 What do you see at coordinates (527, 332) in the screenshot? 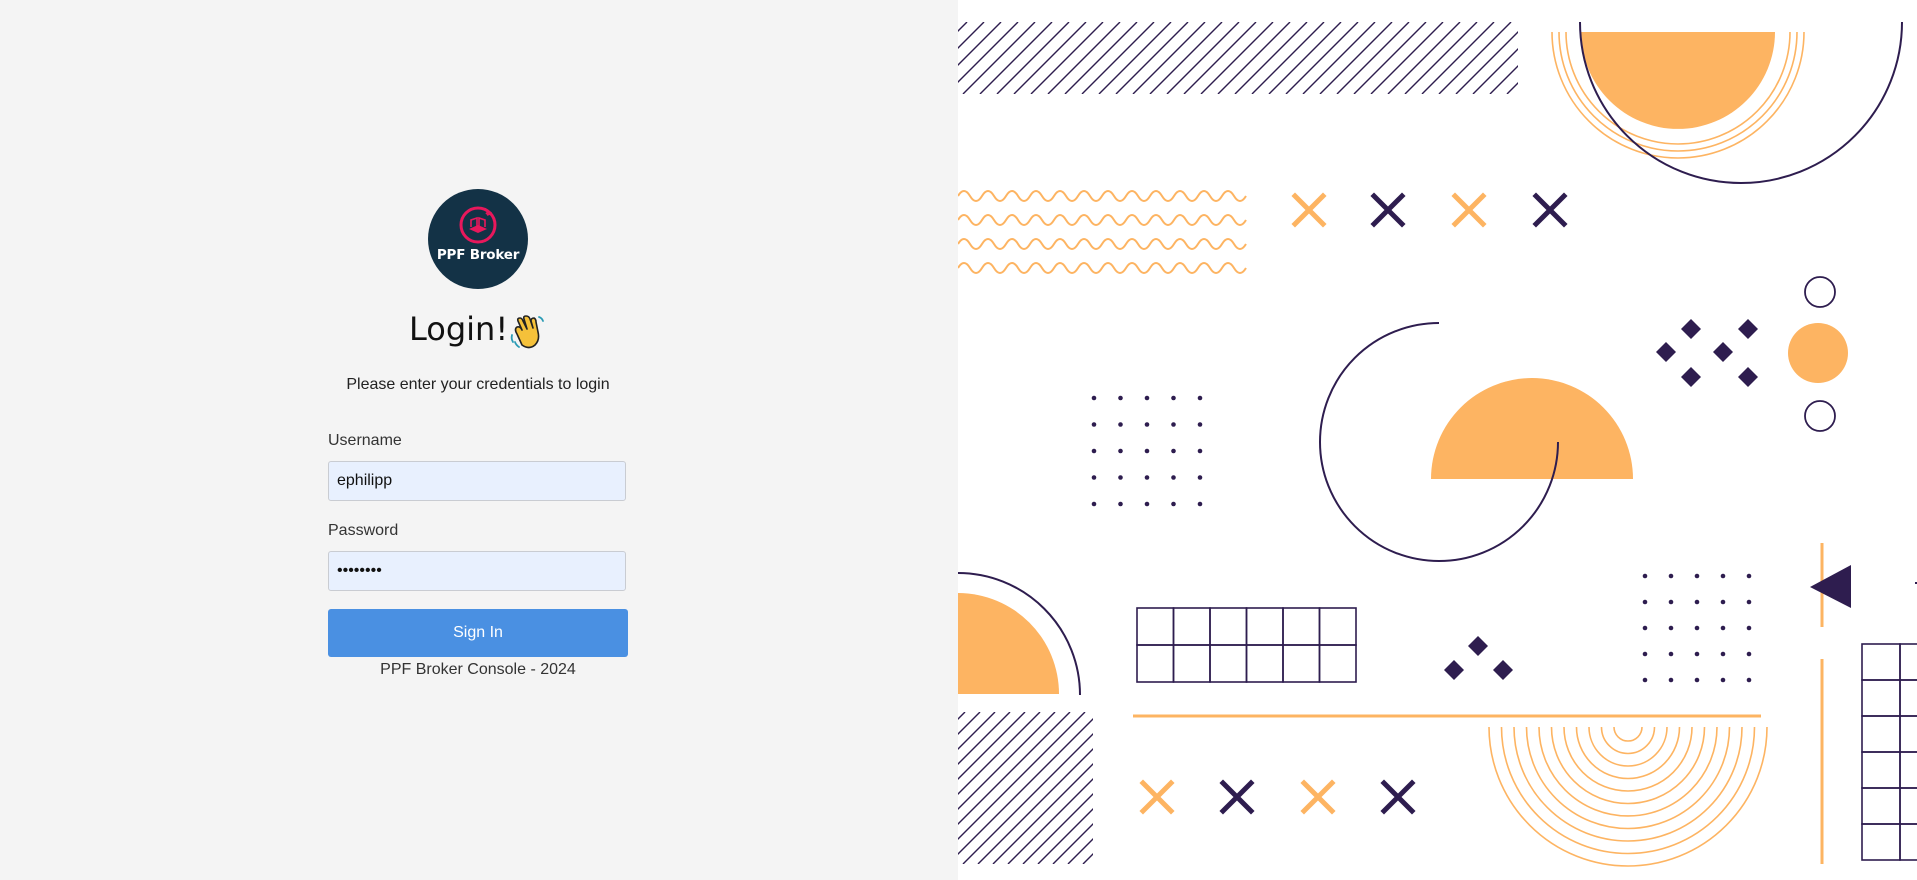
I see `waving-hand-icon` at bounding box center [527, 332].